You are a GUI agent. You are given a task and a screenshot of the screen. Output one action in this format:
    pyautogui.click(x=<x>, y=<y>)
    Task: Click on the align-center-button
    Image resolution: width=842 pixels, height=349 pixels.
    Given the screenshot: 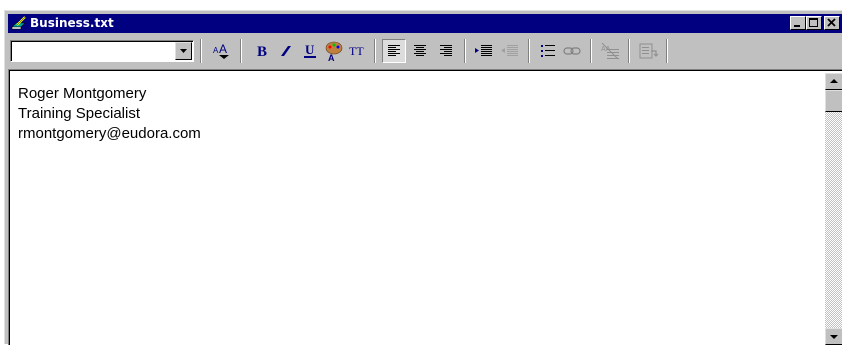 What is the action you would take?
    pyautogui.click(x=420, y=51)
    